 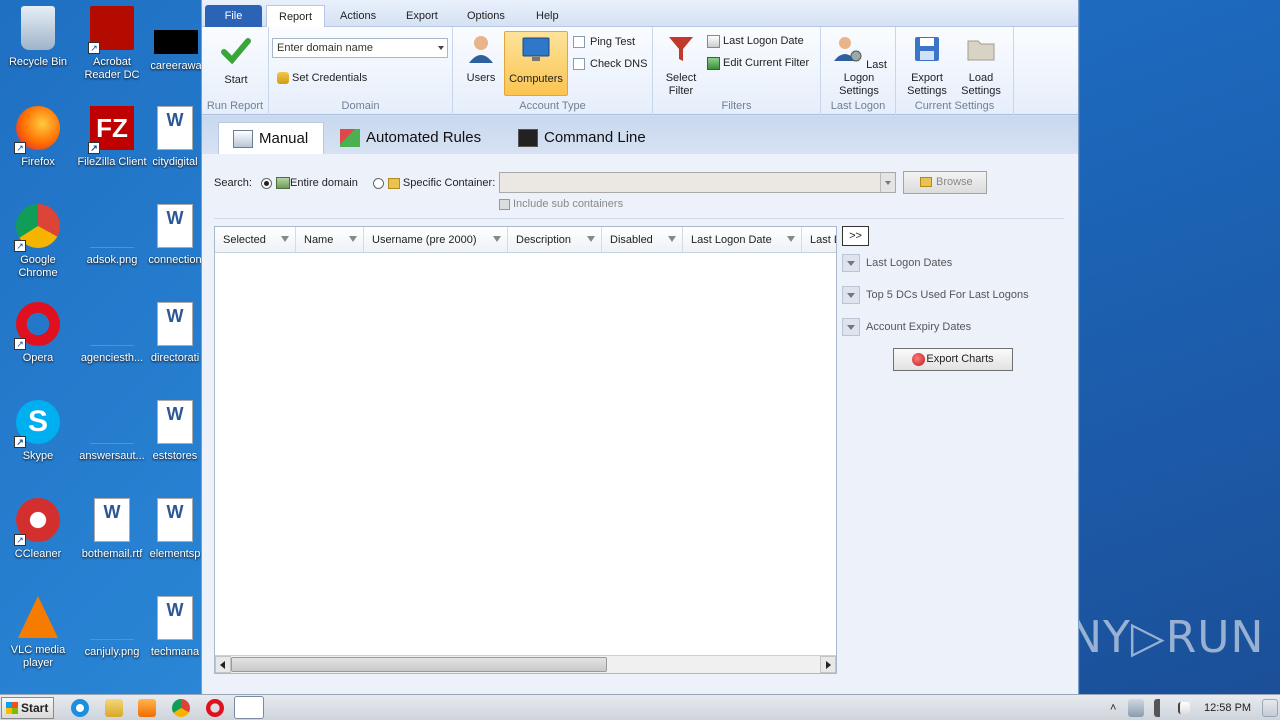 What do you see at coordinates (1227, 707) in the screenshot?
I see `clock: 12:58 PM` at bounding box center [1227, 707].